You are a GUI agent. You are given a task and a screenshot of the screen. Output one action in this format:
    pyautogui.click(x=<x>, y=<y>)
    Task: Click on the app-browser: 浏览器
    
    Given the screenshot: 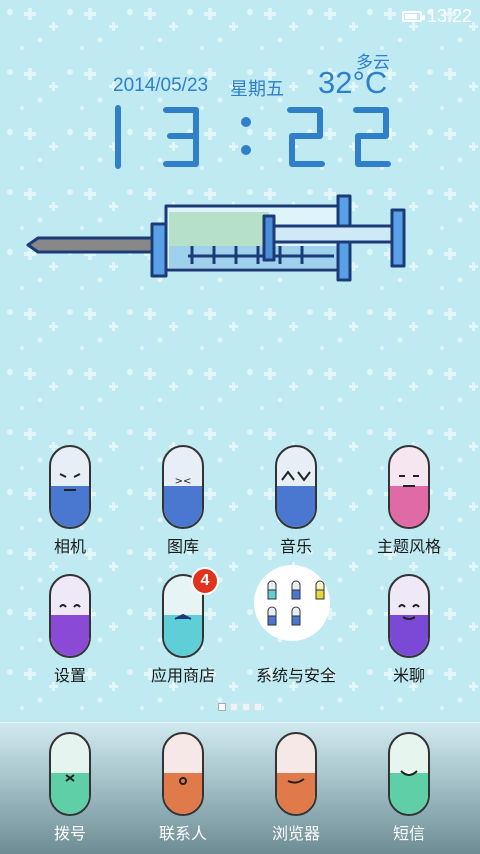 What is the action you would take?
    pyautogui.click(x=296, y=788)
    